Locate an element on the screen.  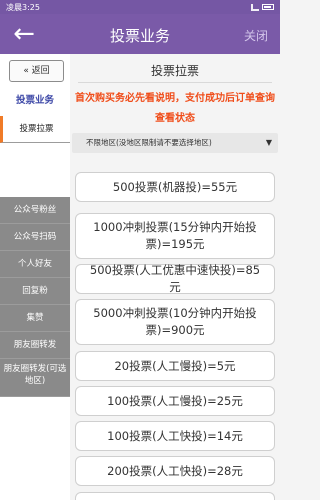
battery-icon is located at coordinates (268, 7).